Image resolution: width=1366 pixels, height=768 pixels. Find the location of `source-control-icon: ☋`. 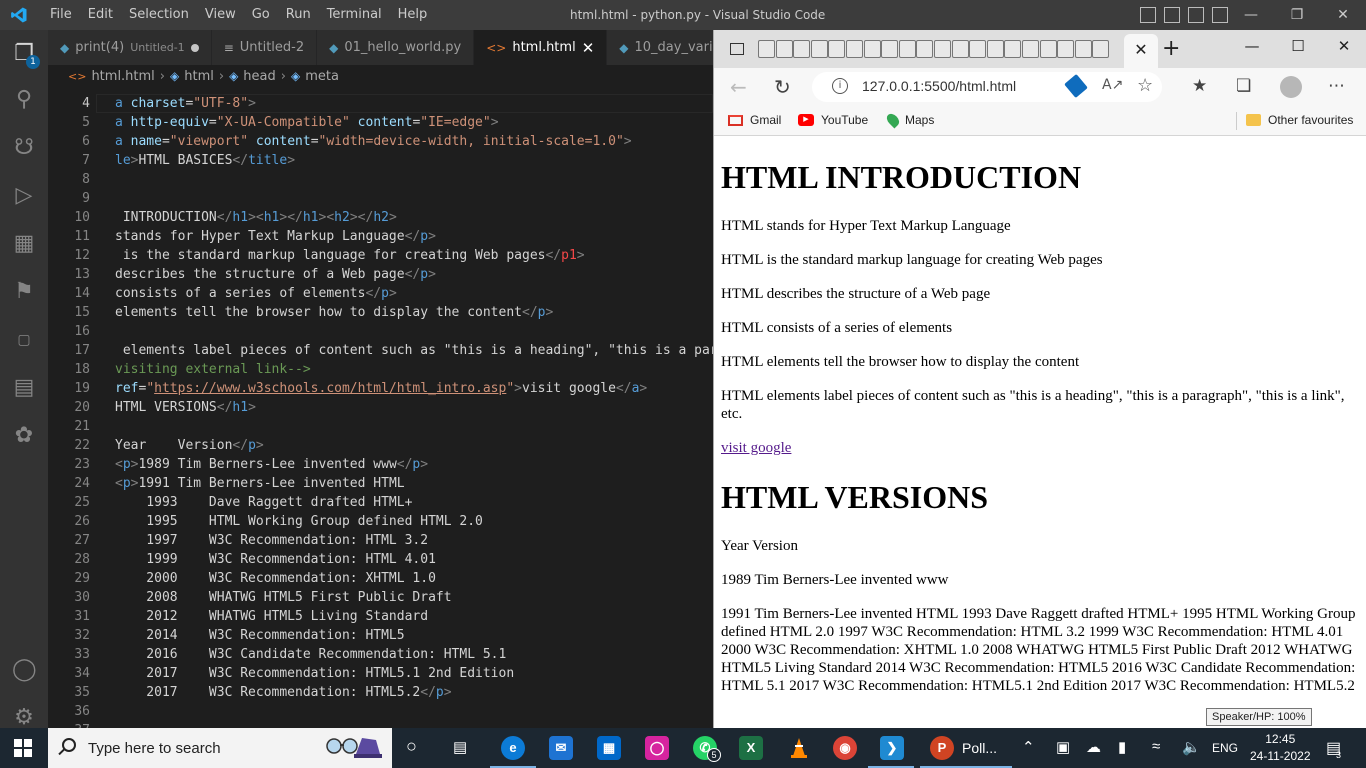

source-control-icon: ☋ is located at coordinates (24, 148).